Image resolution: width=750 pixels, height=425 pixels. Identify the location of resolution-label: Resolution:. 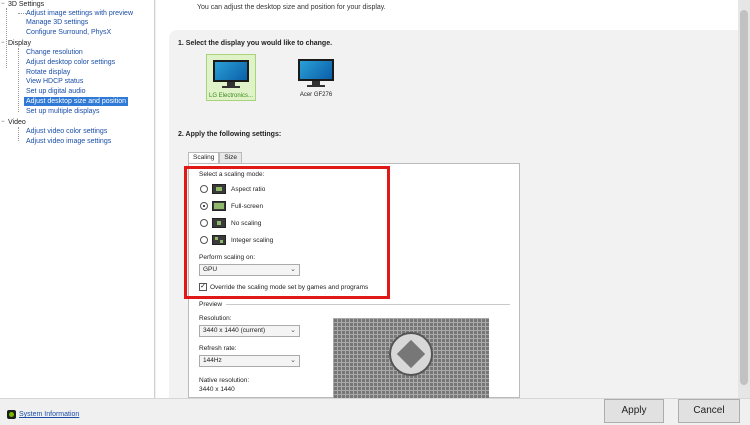
(215, 318).